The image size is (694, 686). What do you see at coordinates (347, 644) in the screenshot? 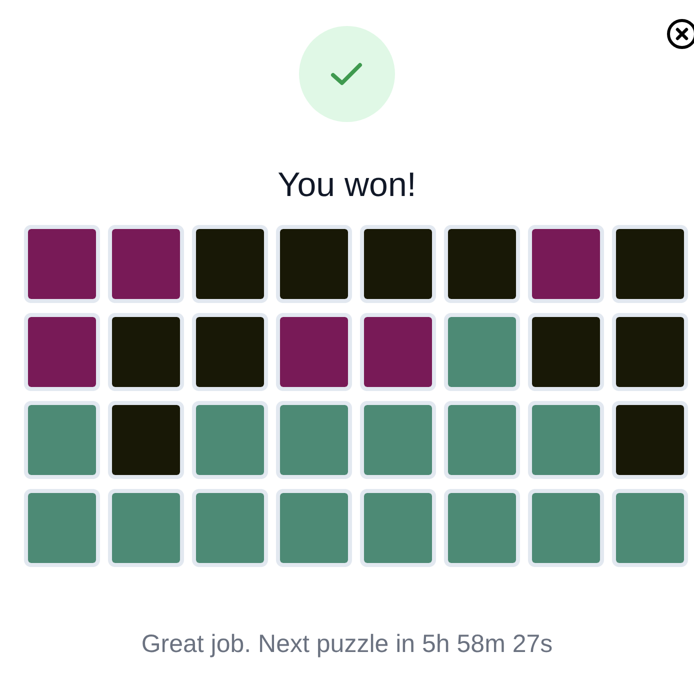
I see `next-puzzle-message: Great job. Next puzzle in 5h 58m 27s` at bounding box center [347, 644].